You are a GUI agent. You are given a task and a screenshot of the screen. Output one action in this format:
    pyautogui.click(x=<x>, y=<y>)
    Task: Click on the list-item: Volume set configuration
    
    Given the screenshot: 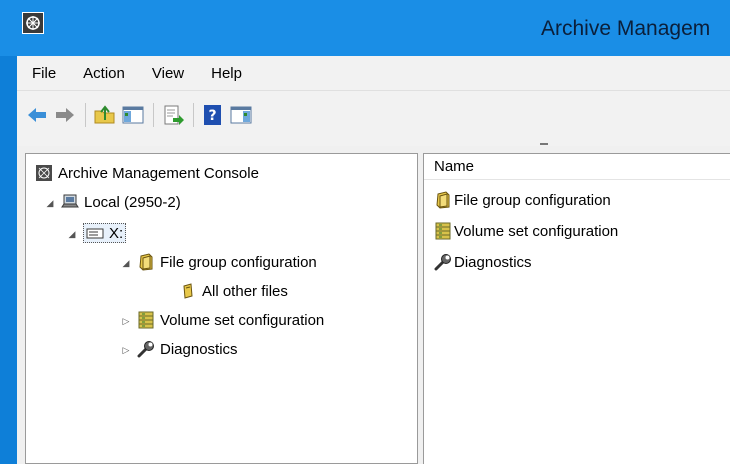 What is the action you would take?
    pyautogui.click(x=526, y=231)
    